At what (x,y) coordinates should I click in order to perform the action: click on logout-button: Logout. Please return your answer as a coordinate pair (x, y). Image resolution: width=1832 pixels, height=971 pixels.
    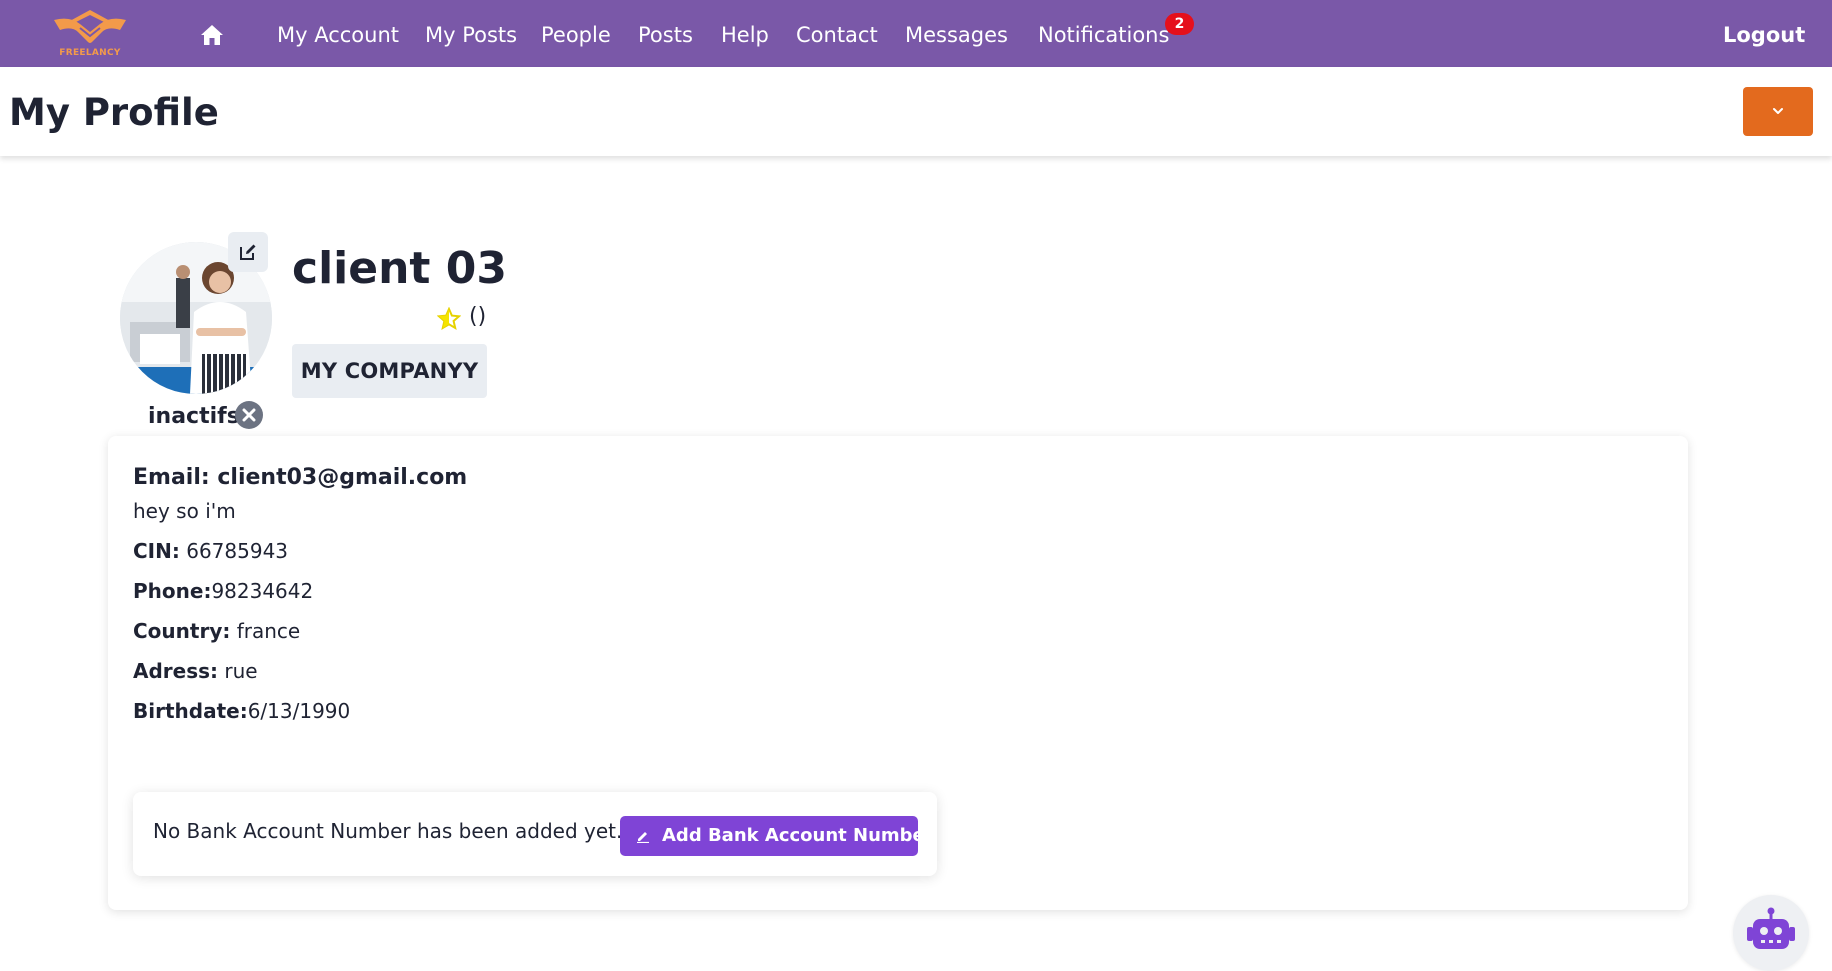
    Looking at the image, I should click on (1764, 35).